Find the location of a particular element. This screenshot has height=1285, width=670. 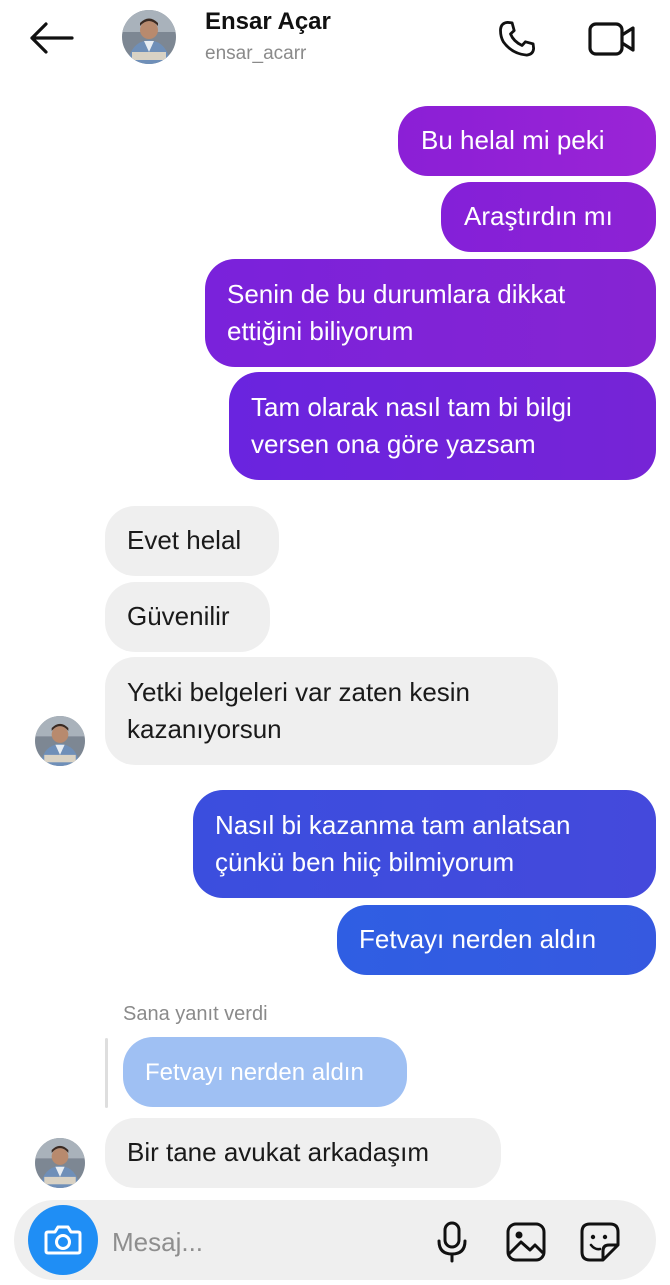

sent-message: Bu helal mi peki is located at coordinates (527, 141).